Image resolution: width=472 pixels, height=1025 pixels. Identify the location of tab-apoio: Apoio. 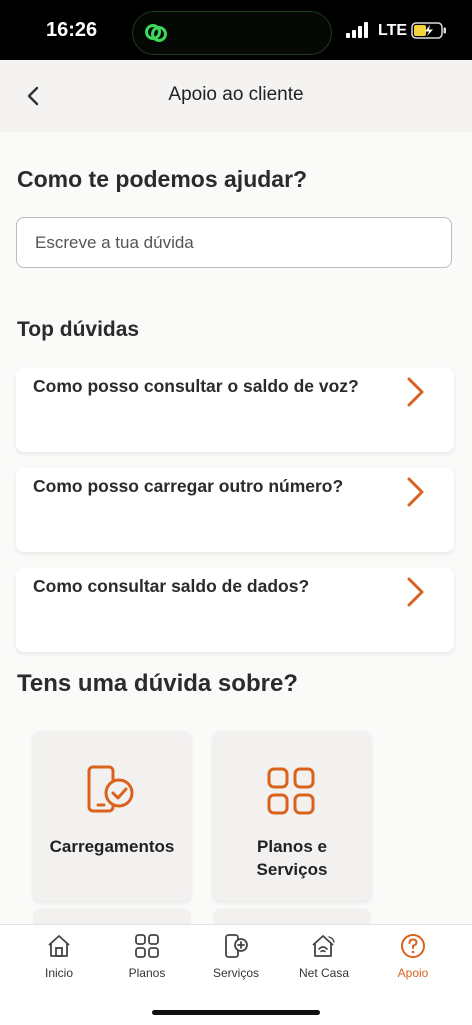
(413, 957).